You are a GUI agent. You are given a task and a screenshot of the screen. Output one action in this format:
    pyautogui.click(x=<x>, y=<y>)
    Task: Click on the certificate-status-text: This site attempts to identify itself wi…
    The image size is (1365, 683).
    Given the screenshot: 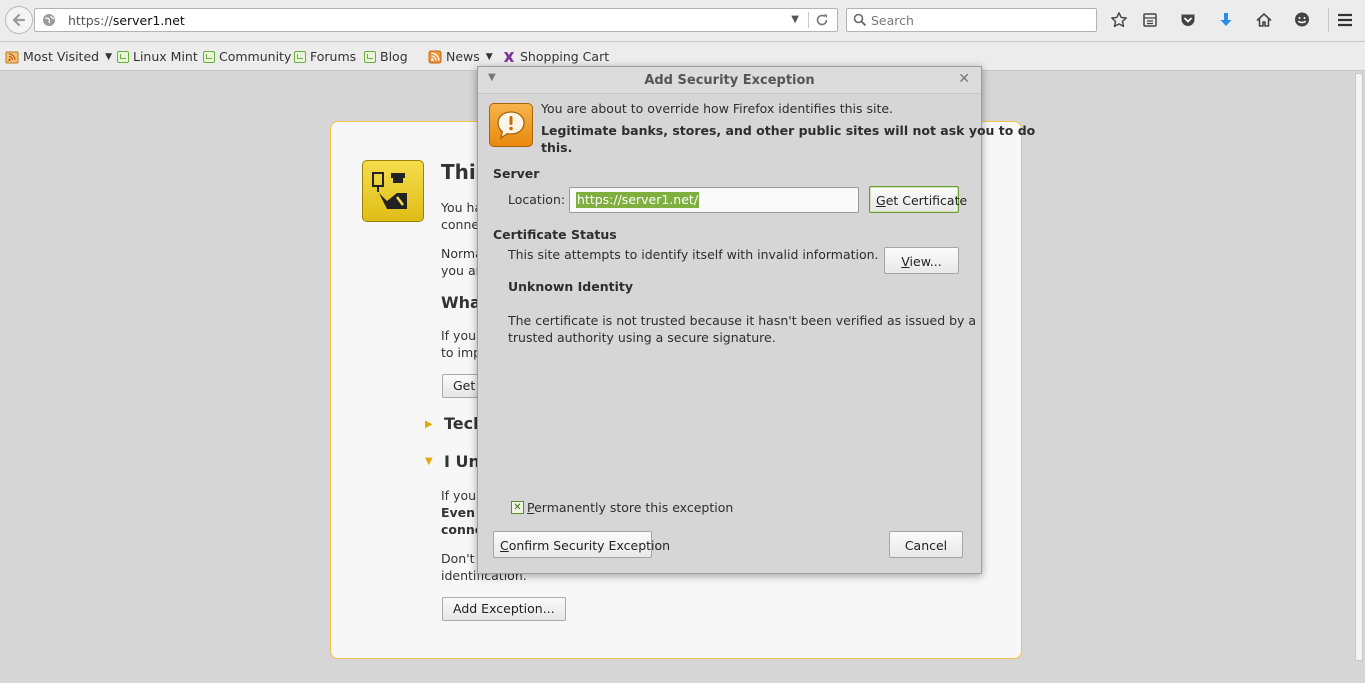 What is the action you would take?
    pyautogui.click(x=693, y=254)
    